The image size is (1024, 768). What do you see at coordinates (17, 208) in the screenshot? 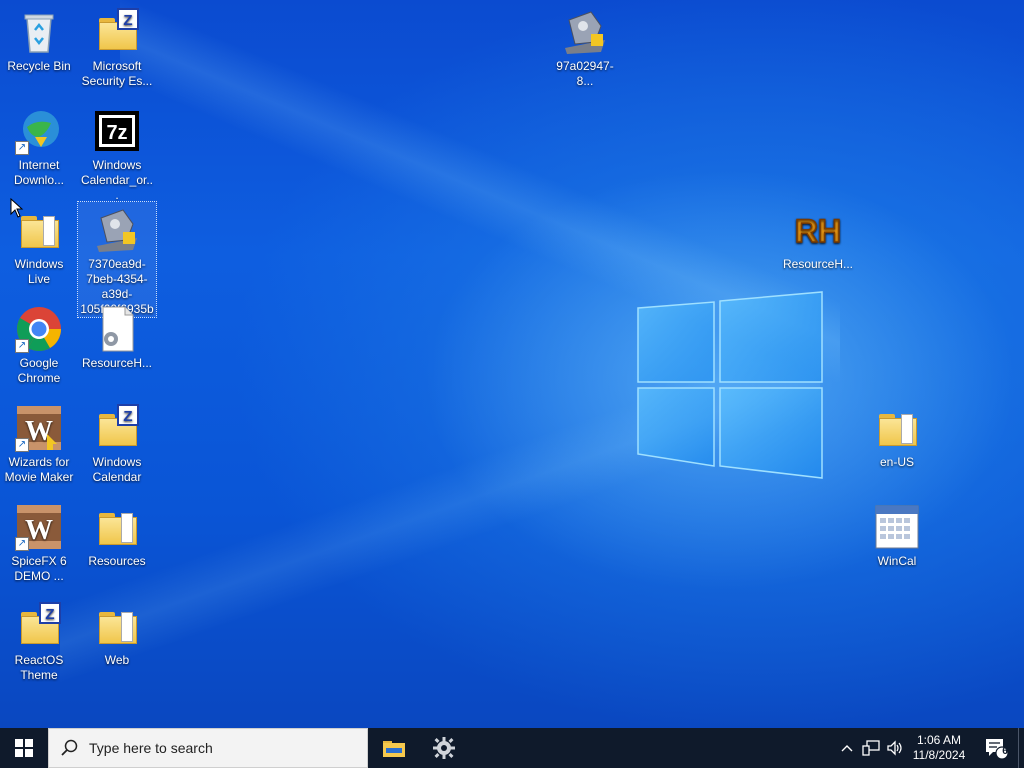
I see `mouse-pointer-icon` at bounding box center [17, 208].